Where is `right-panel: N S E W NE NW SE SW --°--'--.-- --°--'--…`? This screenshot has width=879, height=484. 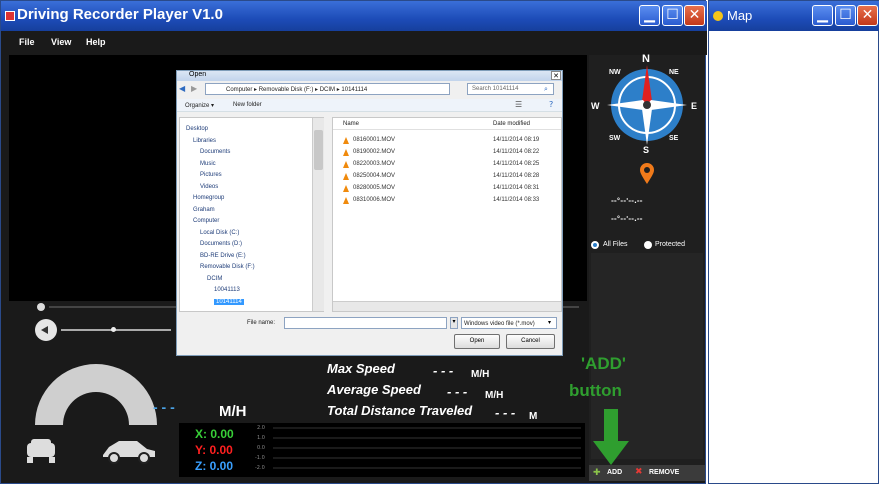 right-panel: N S E W NE NW SE SW --°--'--.-- --°--'--… is located at coordinates (647, 259).